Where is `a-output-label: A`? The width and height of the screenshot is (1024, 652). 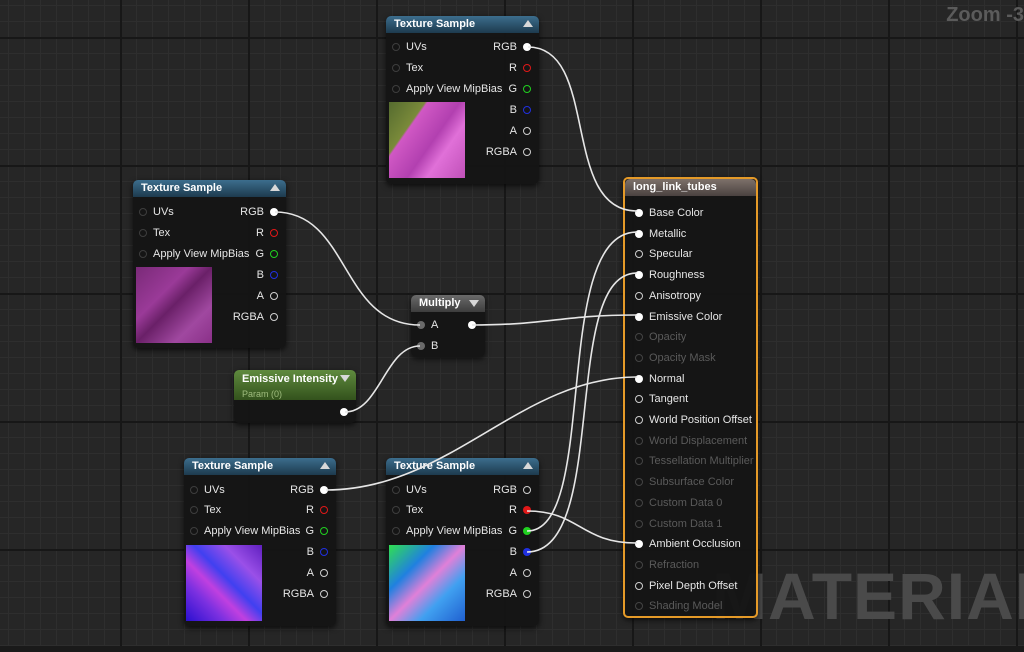 a-output-label: A is located at coordinates (260, 296).